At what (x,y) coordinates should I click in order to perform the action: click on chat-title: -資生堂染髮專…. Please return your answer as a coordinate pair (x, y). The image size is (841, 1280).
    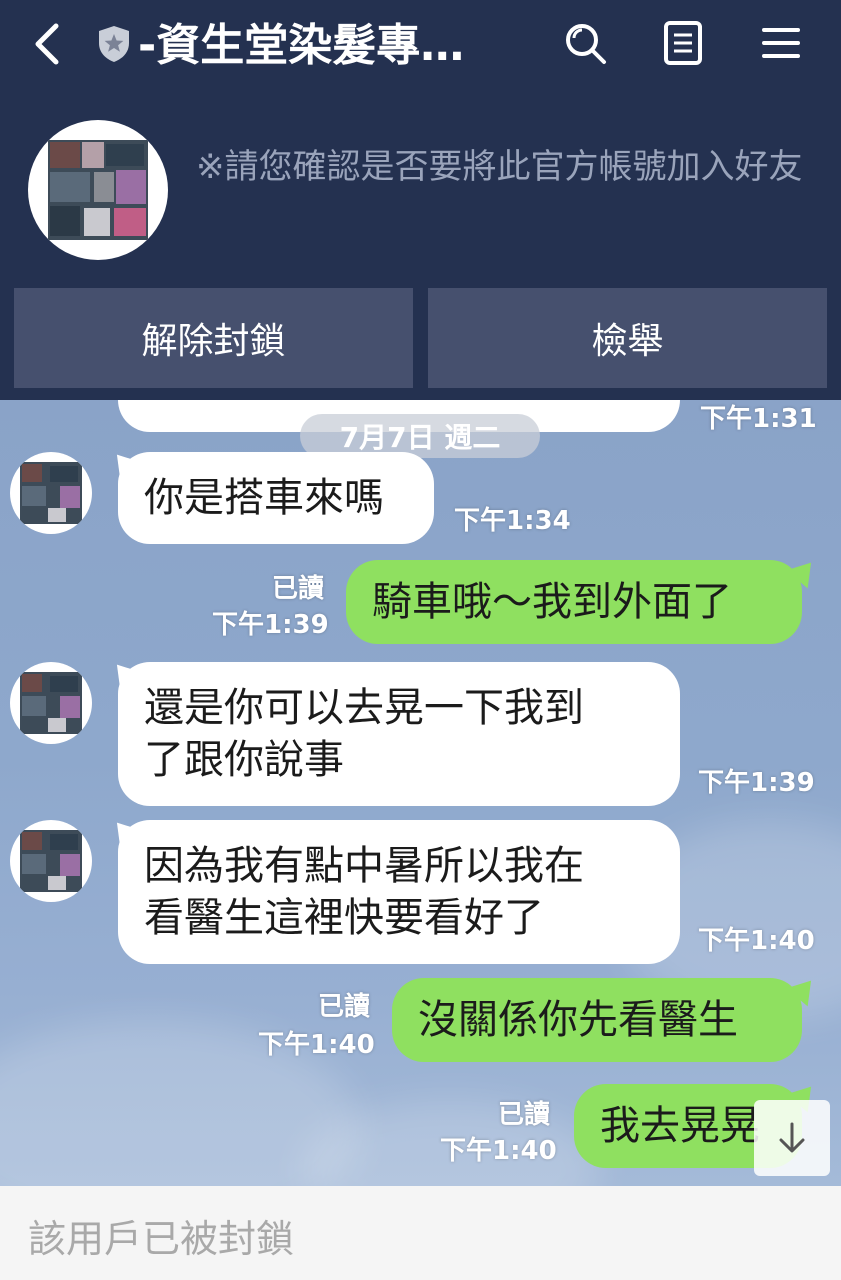
    Looking at the image, I should click on (301, 45).